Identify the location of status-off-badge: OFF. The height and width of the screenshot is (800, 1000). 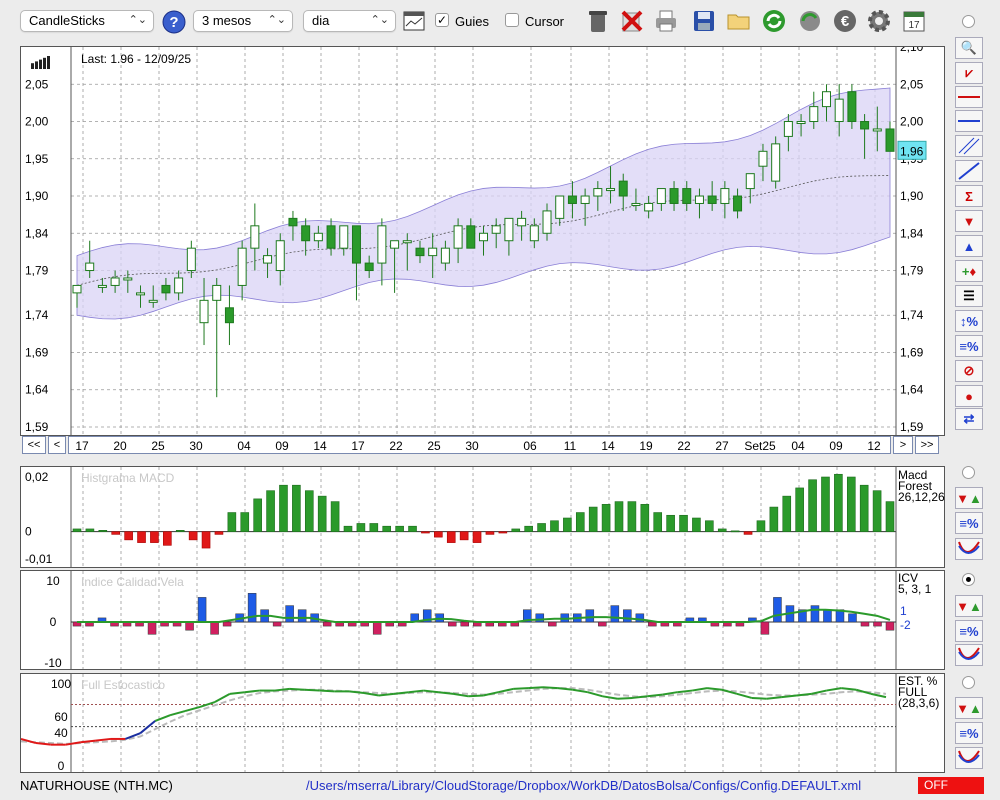
(951, 785).